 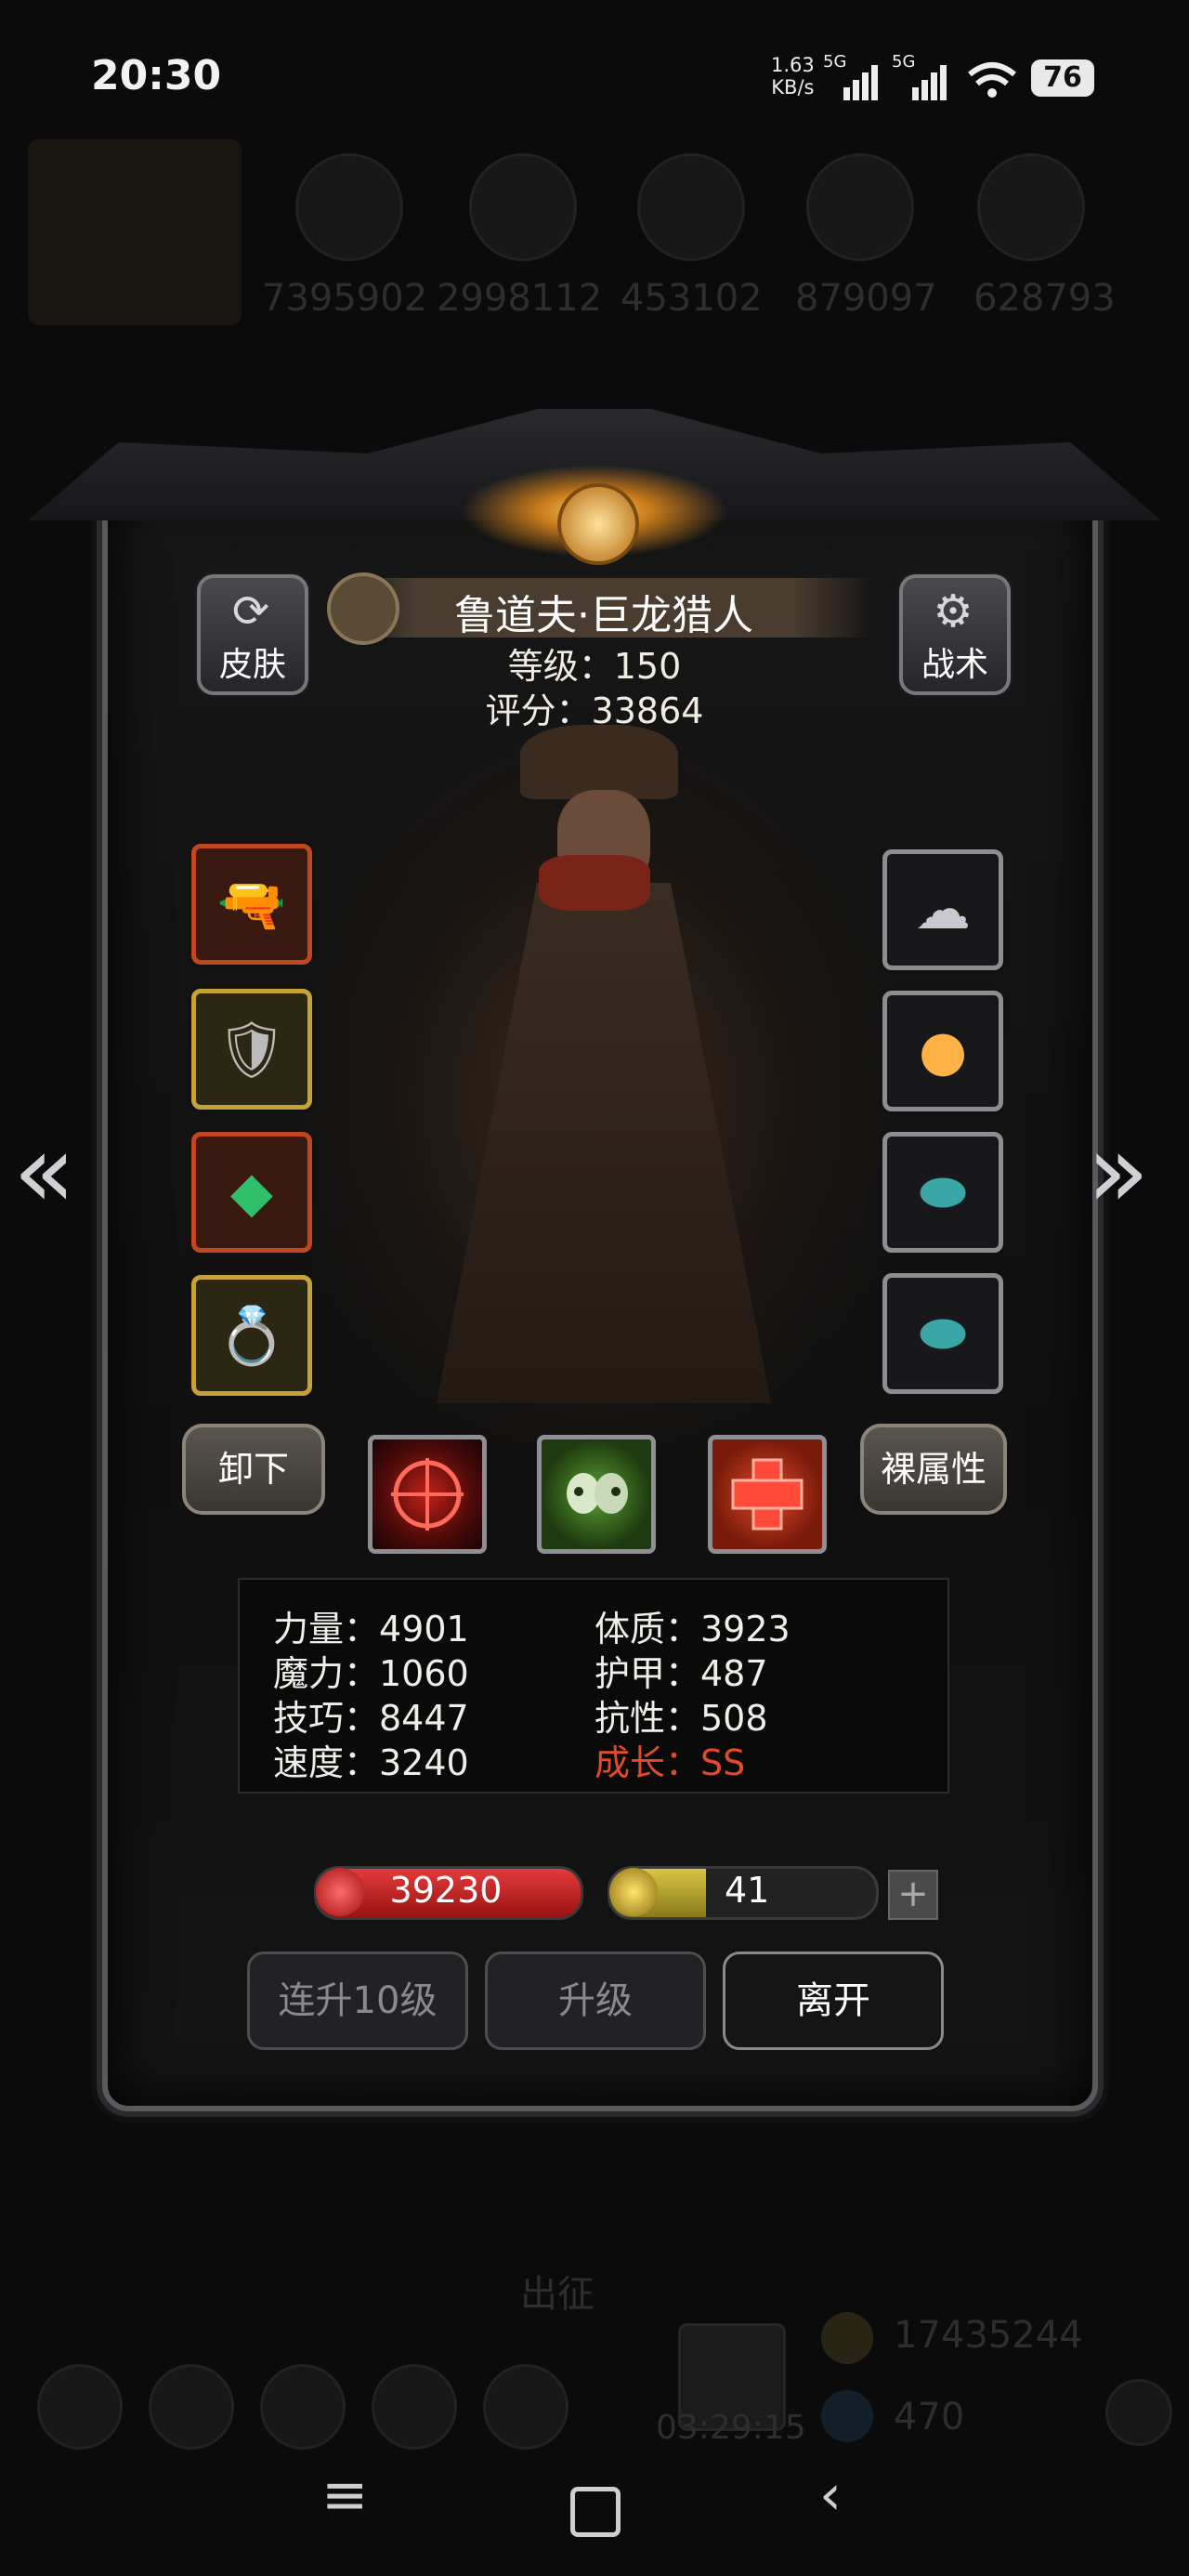 I want to click on hero-hat, so click(x=599, y=762).